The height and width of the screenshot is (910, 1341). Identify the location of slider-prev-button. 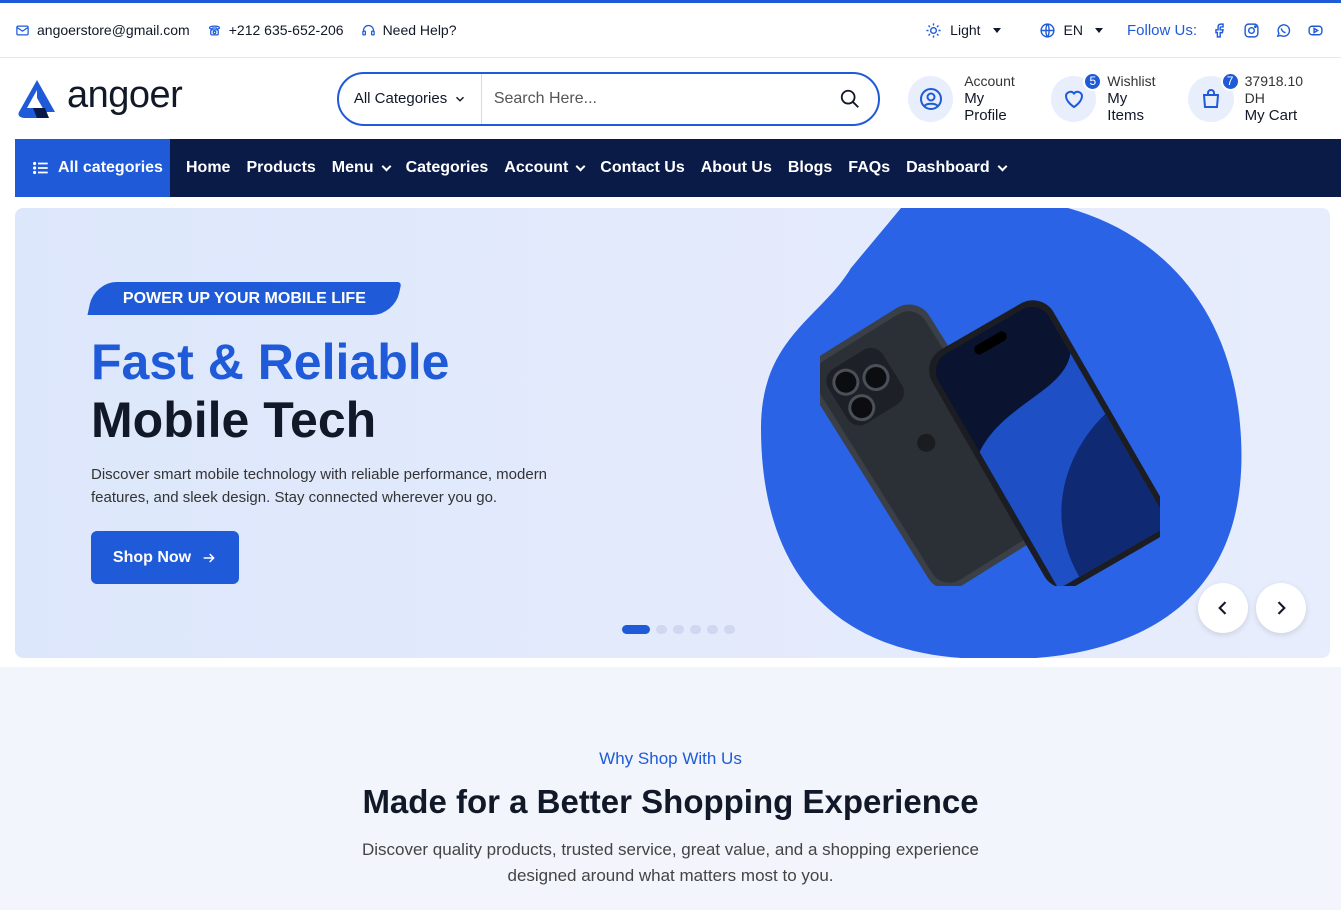
(1223, 608).